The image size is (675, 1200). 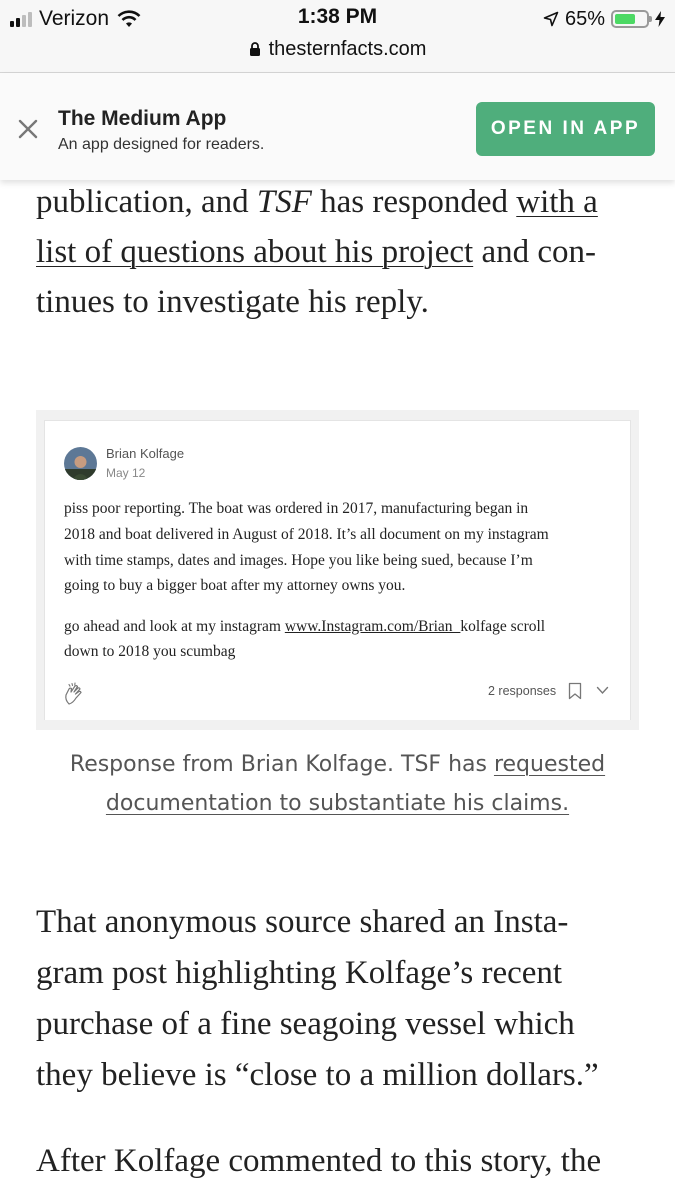 What do you see at coordinates (372, 626) in the screenshot?
I see `instagram-link: www.Instagram.com/Brian_` at bounding box center [372, 626].